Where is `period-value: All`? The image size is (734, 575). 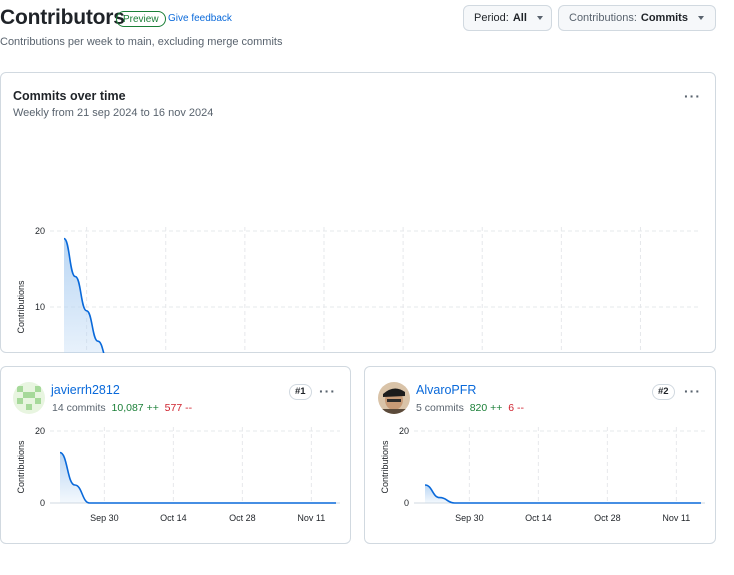
period-value: All is located at coordinates (519, 18).